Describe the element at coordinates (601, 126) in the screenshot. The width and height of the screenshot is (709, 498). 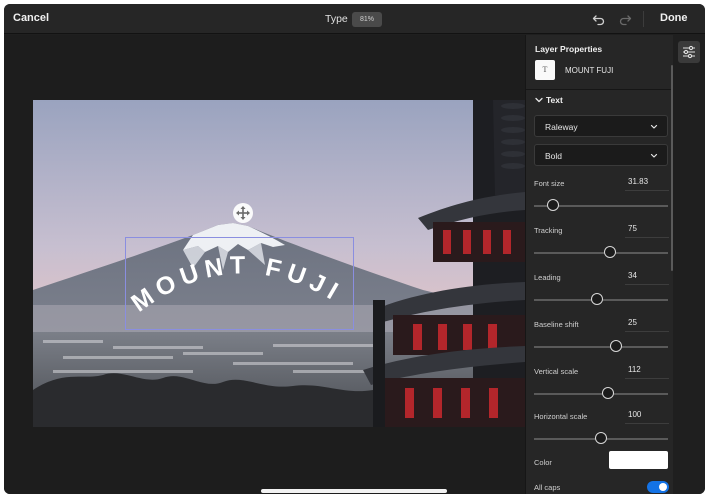
I see `font-family-select: Raleway` at that location.